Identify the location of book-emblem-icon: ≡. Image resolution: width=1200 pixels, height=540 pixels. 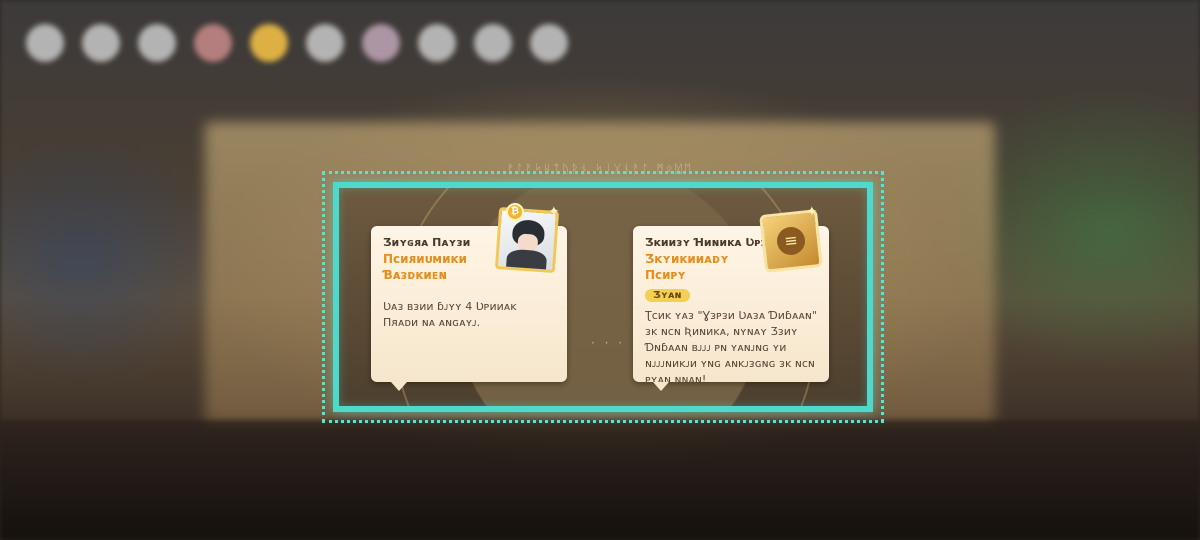
(791, 241).